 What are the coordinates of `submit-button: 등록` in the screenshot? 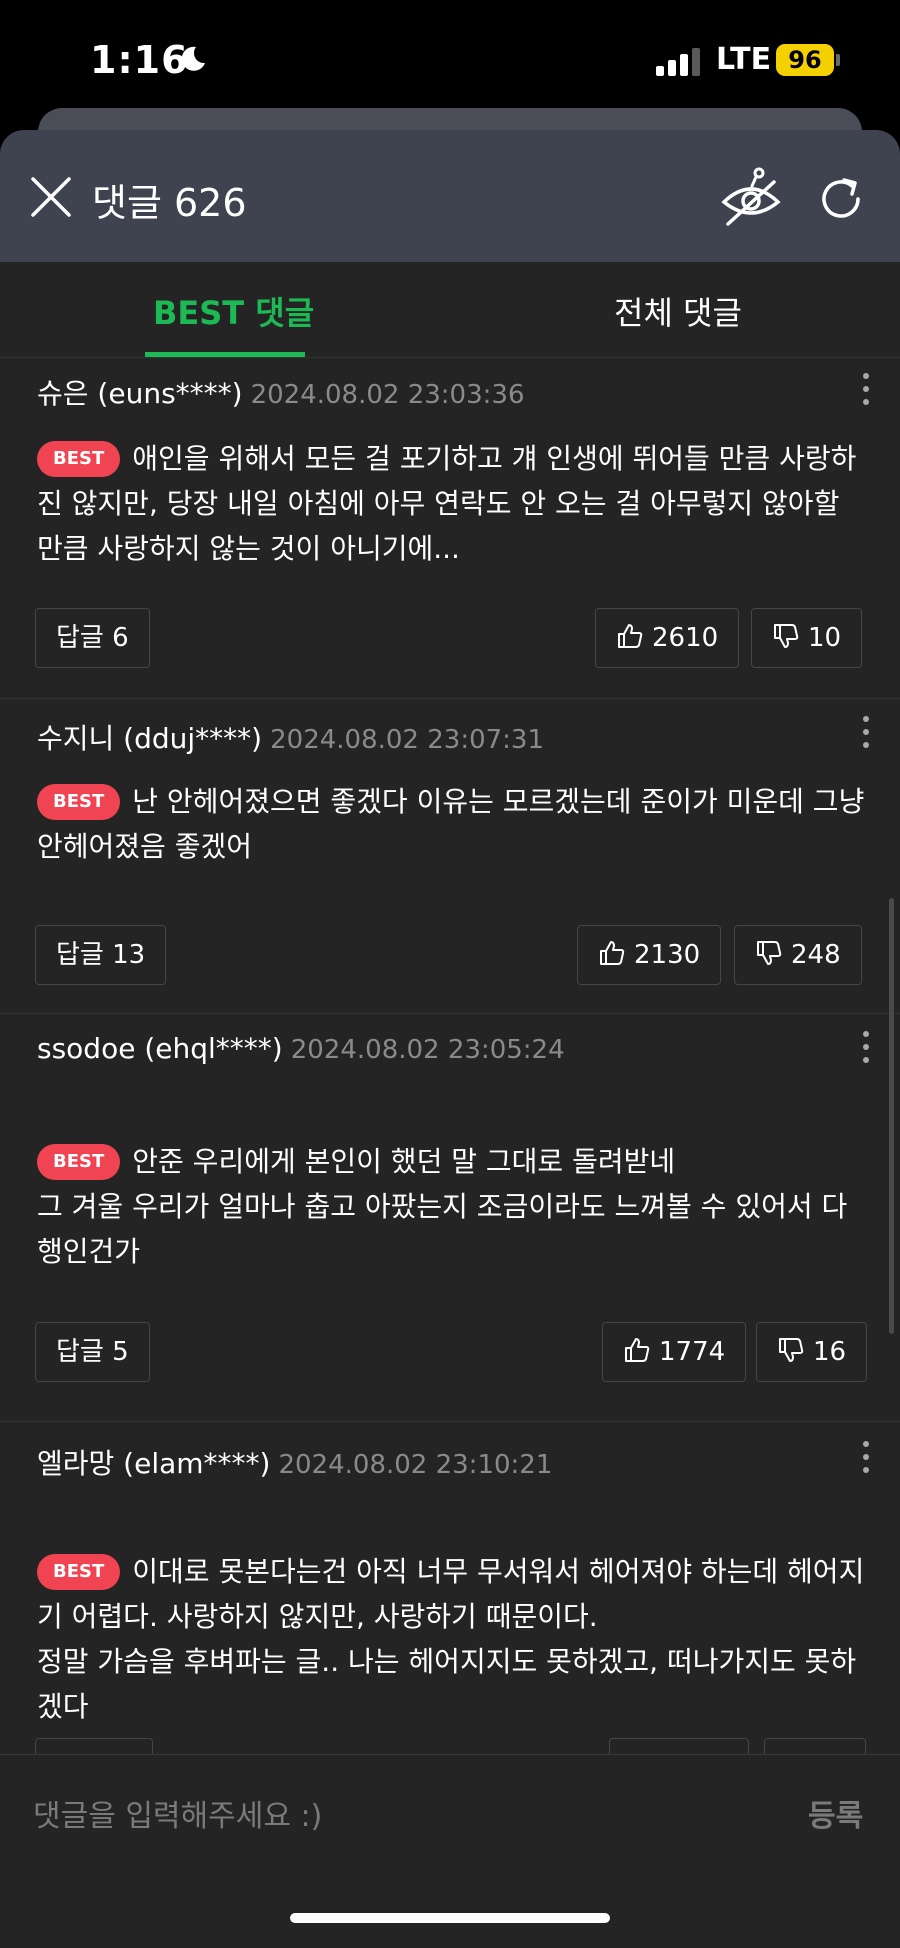 It's located at (835, 1813).